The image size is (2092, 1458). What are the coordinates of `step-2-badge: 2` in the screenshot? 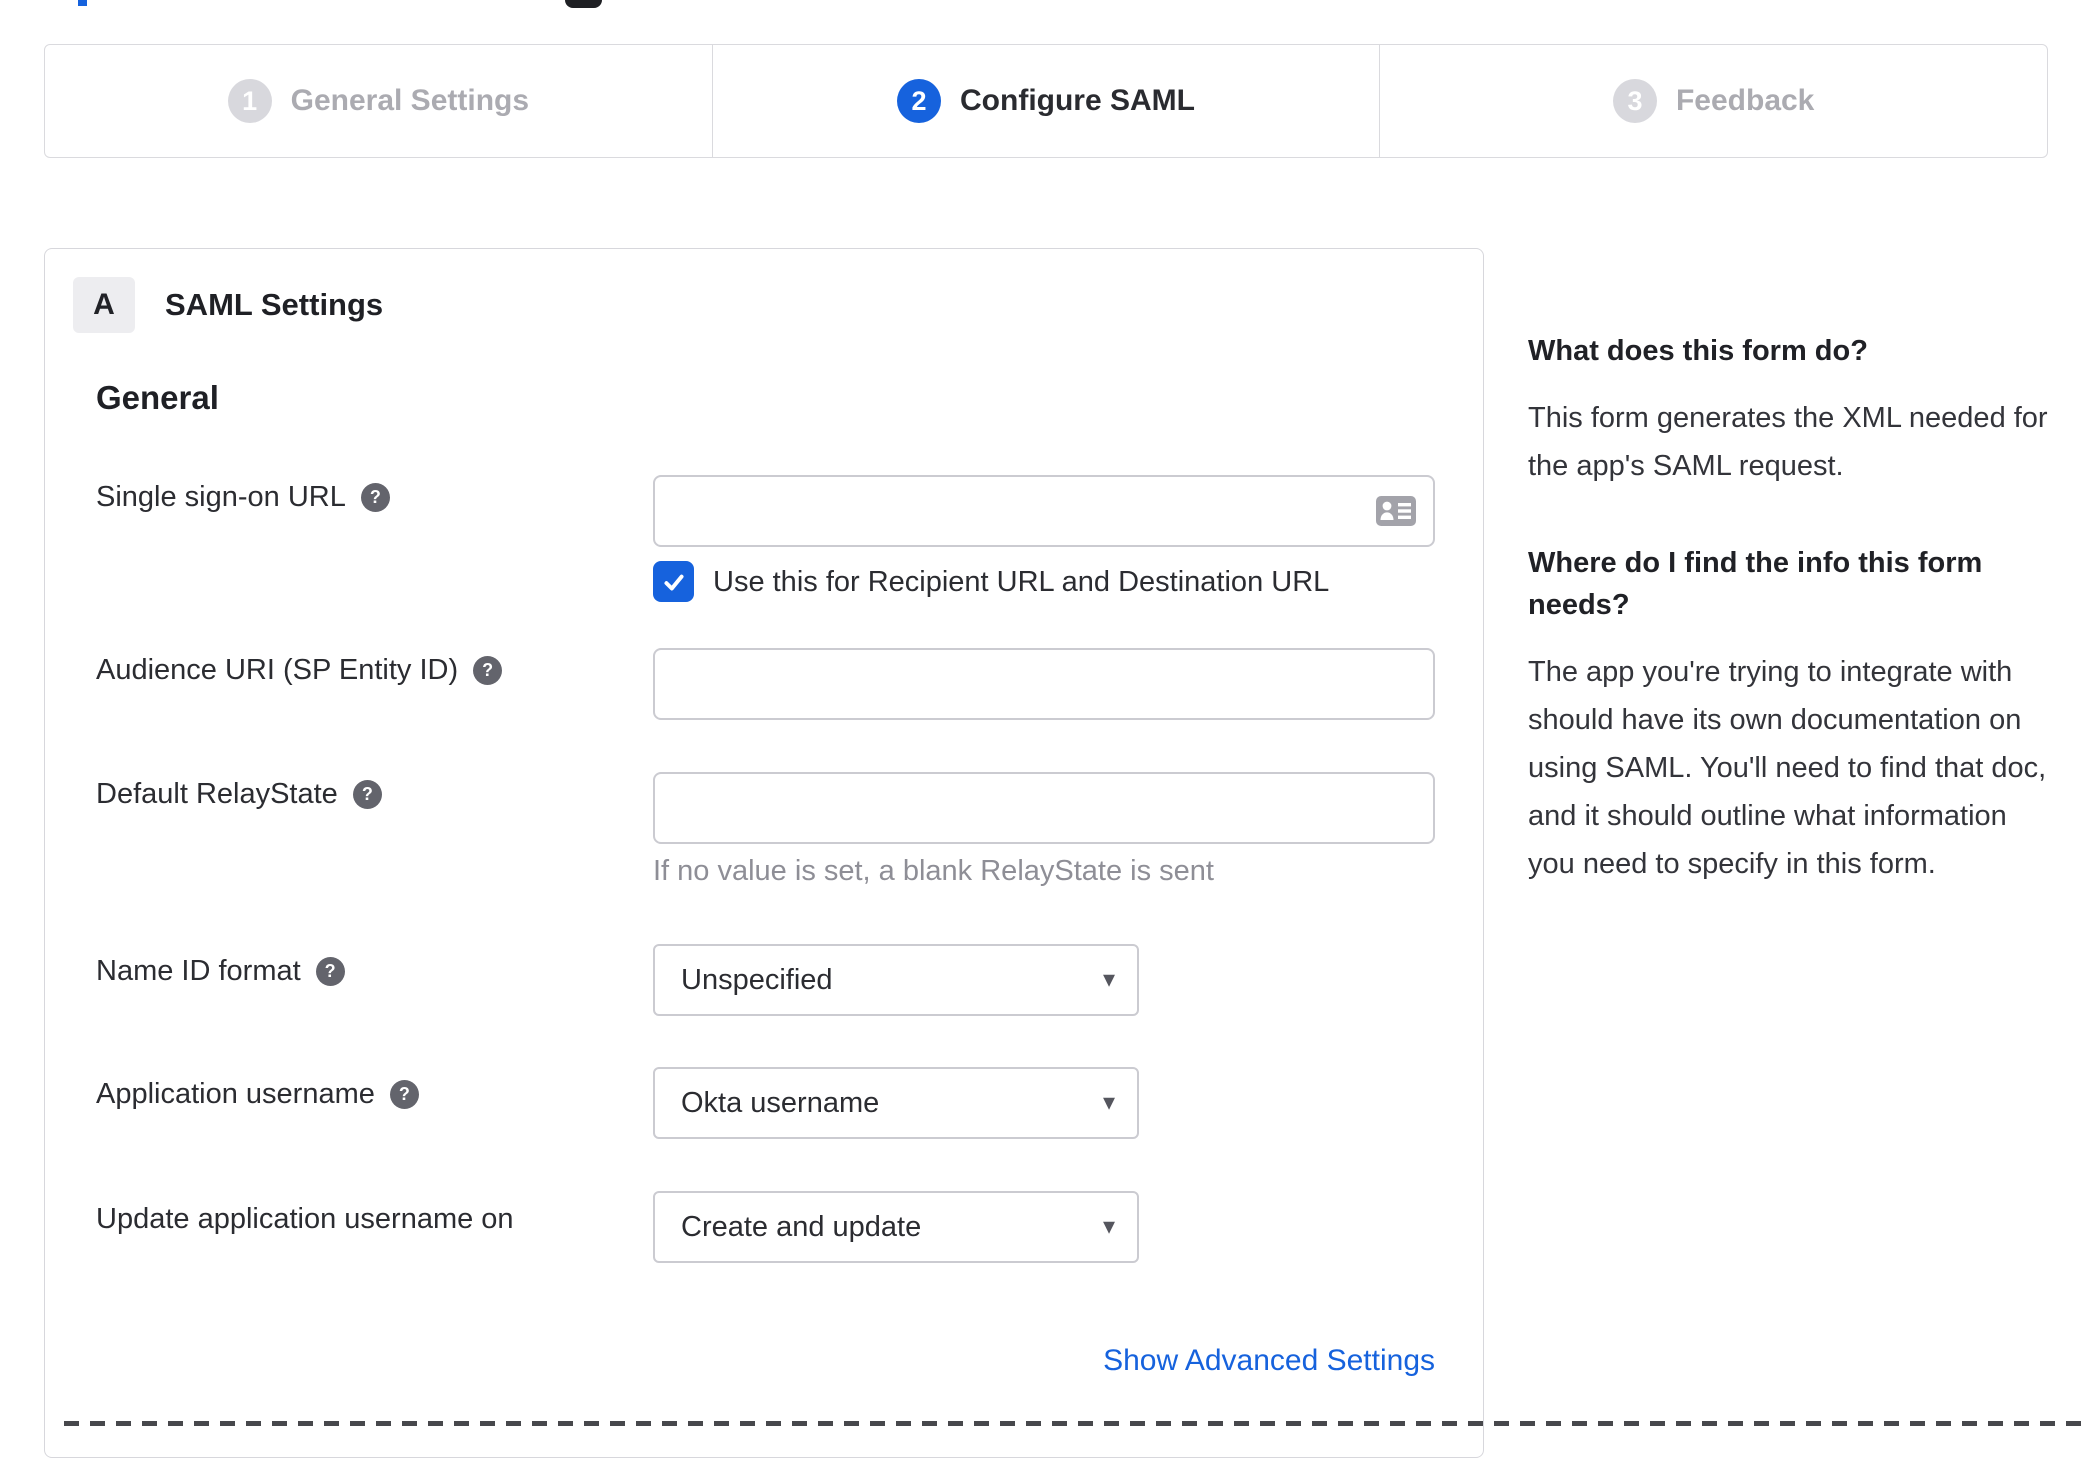 It's located at (919, 101).